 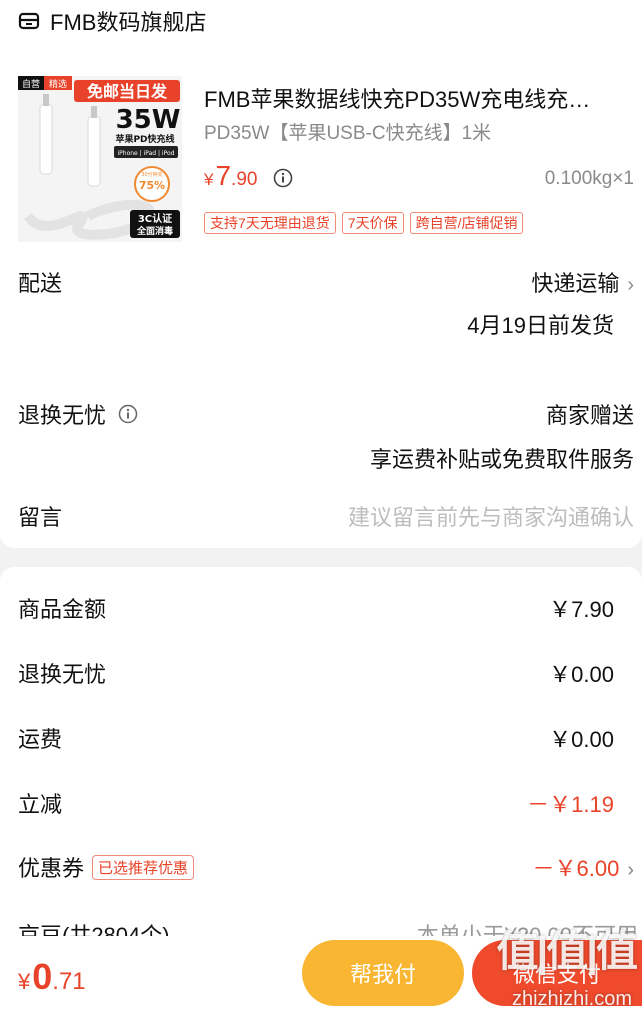 I want to click on message-input: 建议留言前先与商家沟通确认, so click(x=491, y=516).